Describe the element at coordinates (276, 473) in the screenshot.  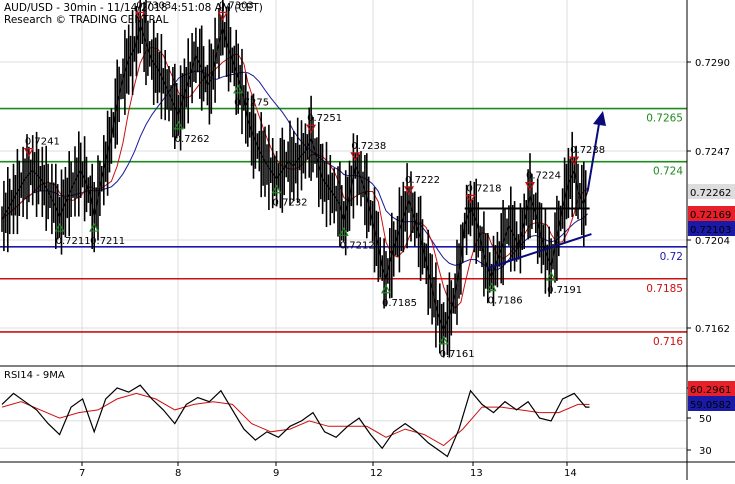
I see `time-tick-label: 9` at that location.